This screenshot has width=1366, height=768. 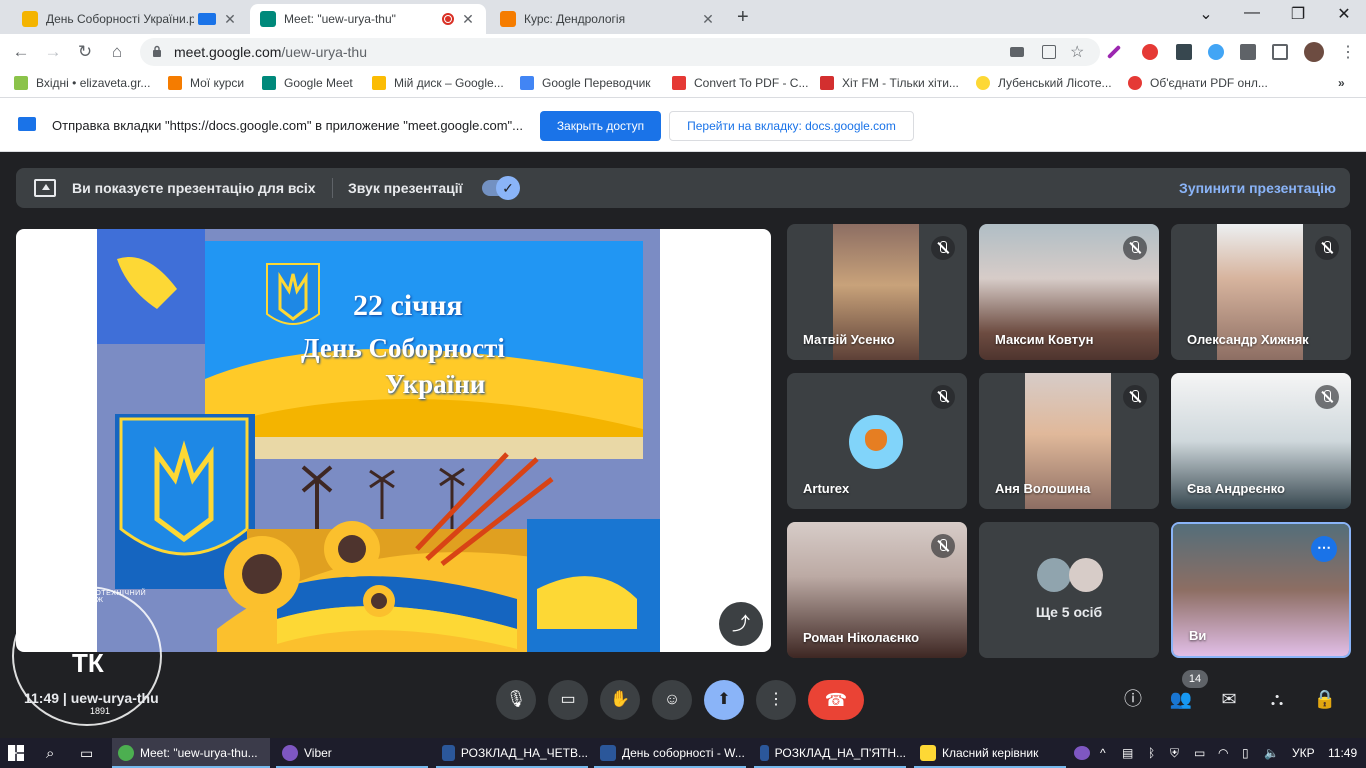 I want to click on slides-icon, so click(x=30, y=19).